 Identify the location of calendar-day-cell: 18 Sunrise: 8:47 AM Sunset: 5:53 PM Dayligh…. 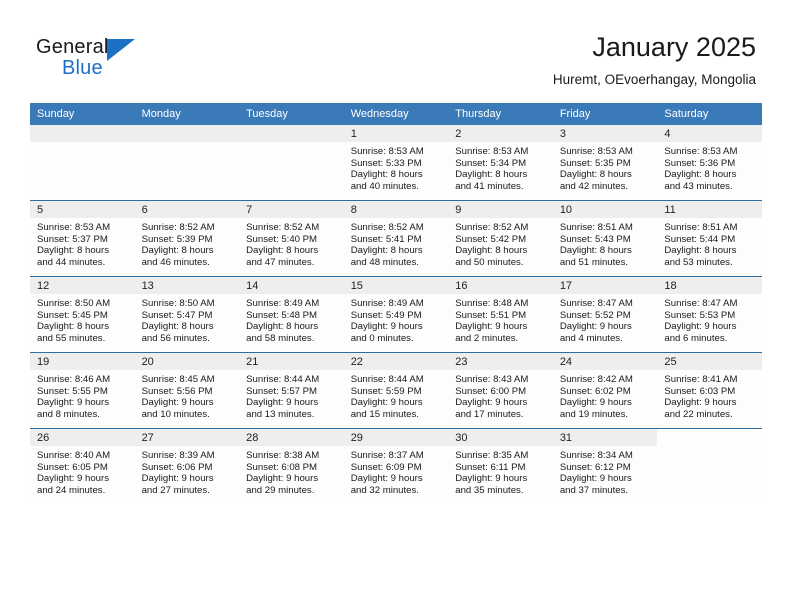
(709, 314).